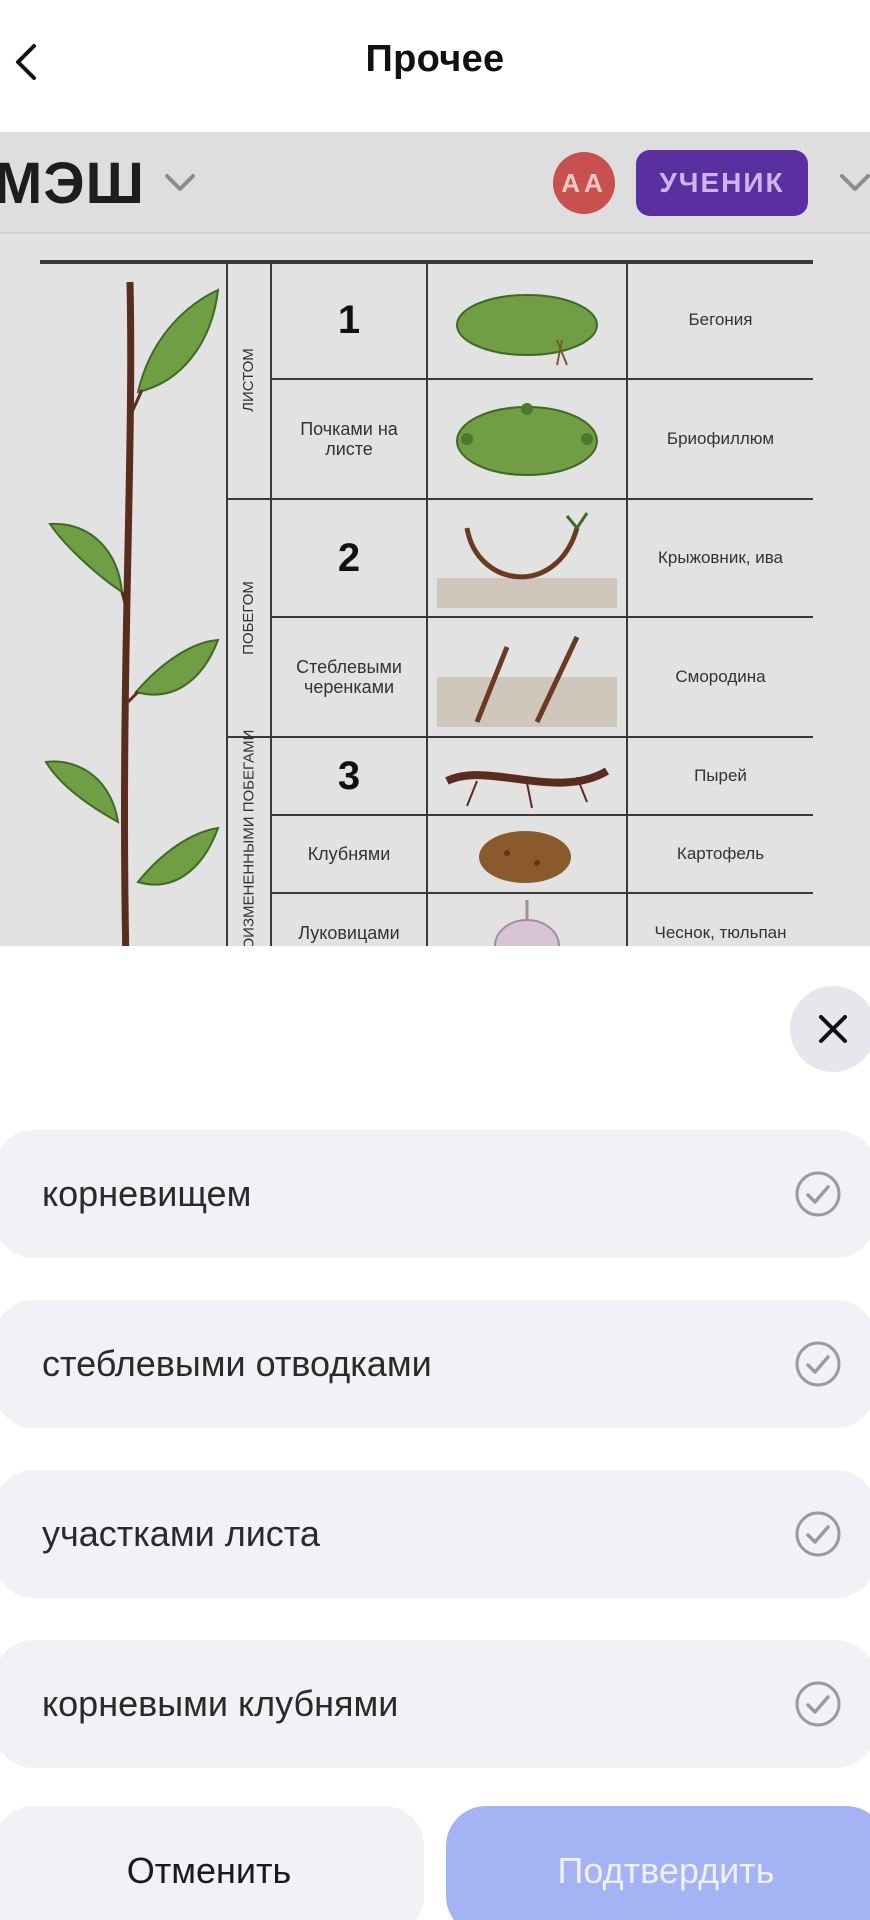 The height and width of the screenshot is (1920, 870). I want to click on group-label: побегом, so click(248, 618).